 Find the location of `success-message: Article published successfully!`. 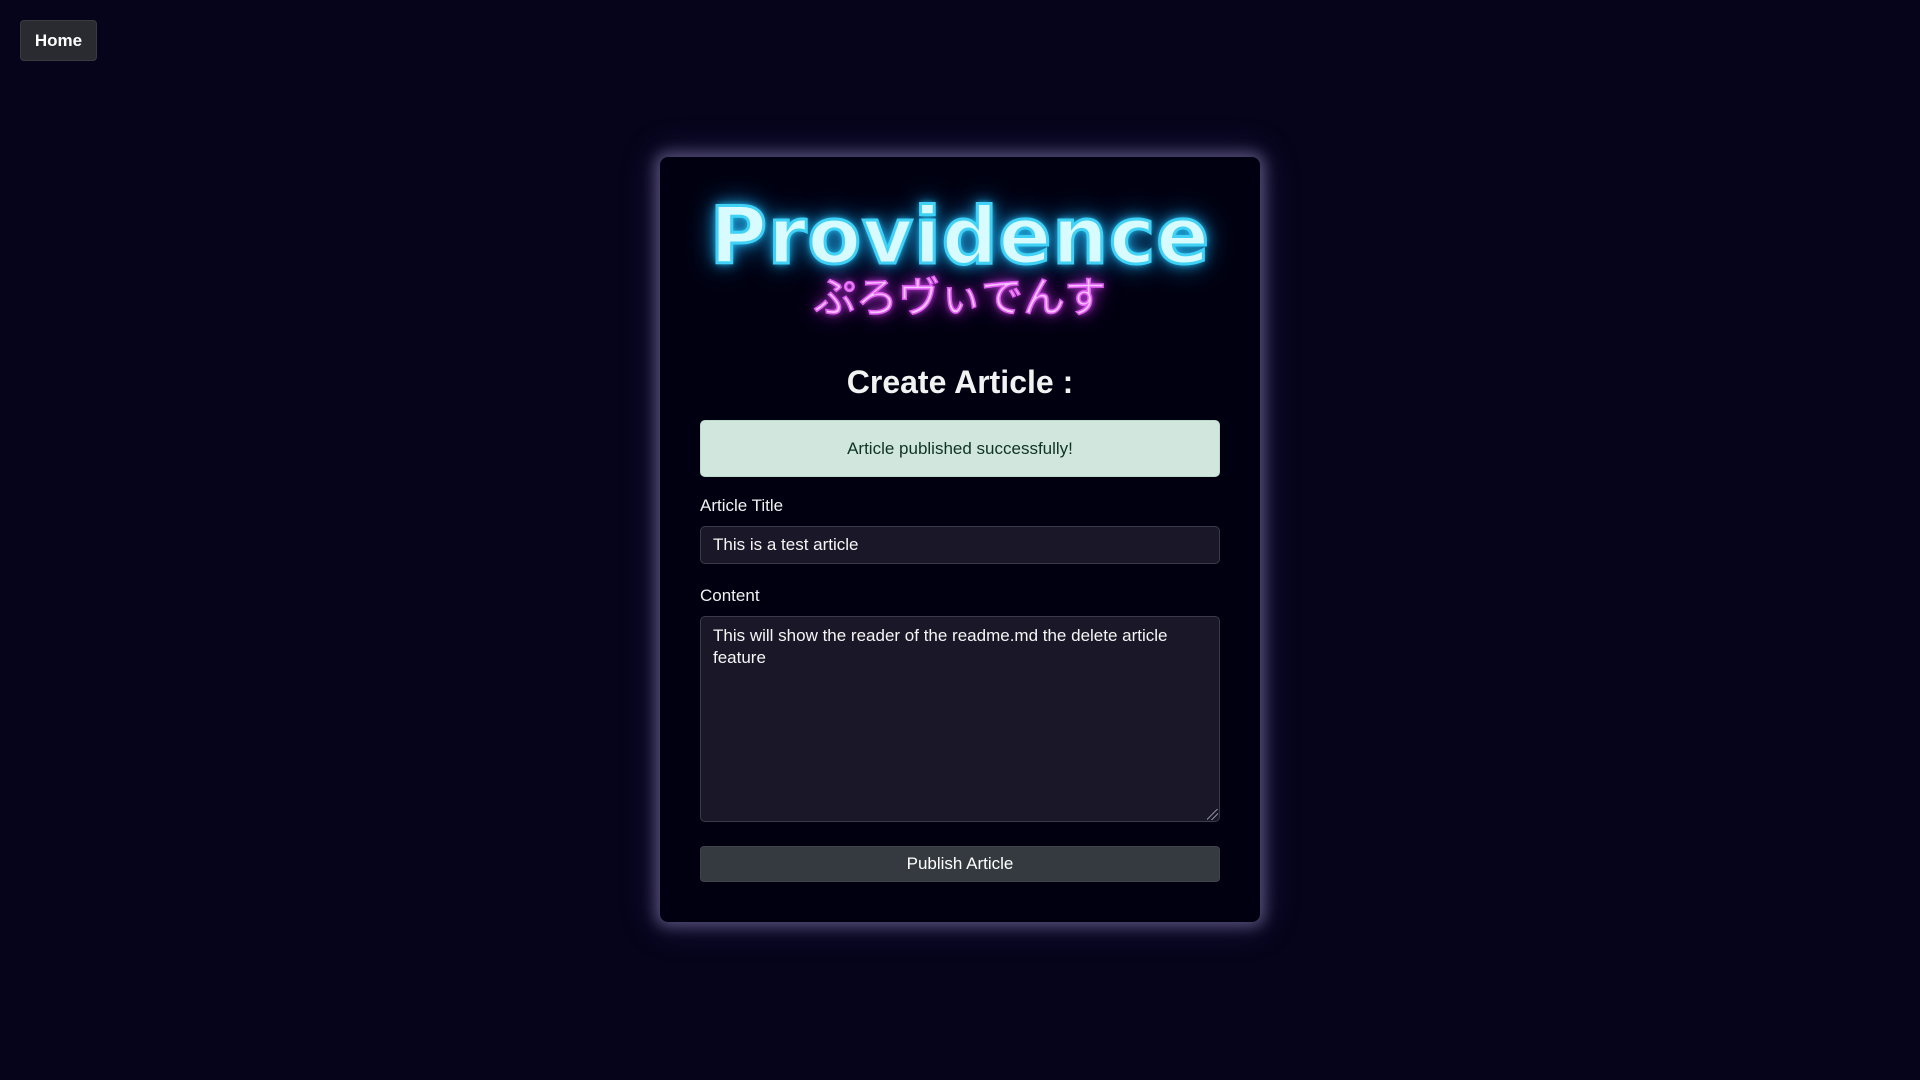

success-message: Article published successfully! is located at coordinates (960, 448).